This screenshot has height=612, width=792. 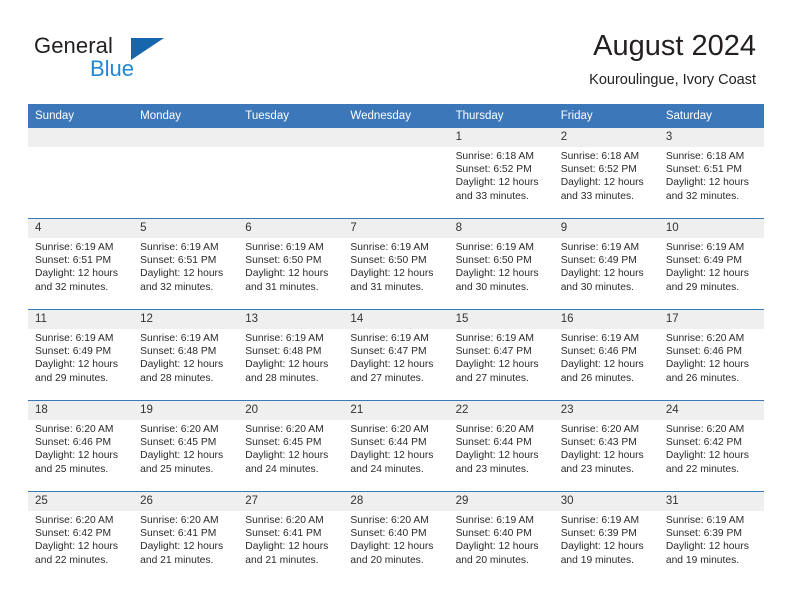 I want to click on sunset-time: Sunset: 6:47 PM, so click(x=493, y=352).